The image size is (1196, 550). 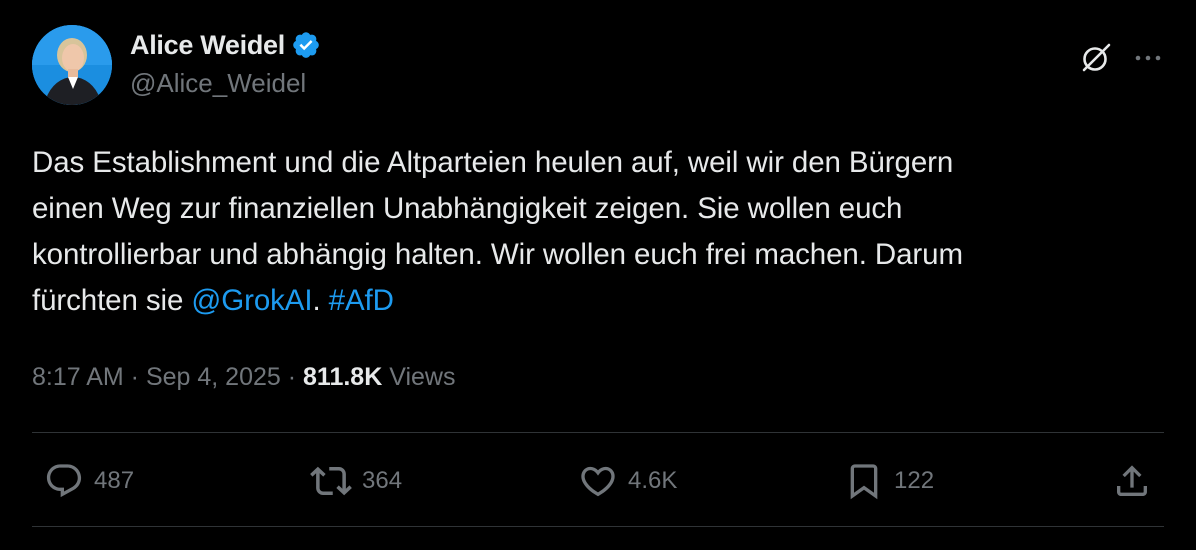 I want to click on views-count: 811.8K, so click(x=342, y=377).